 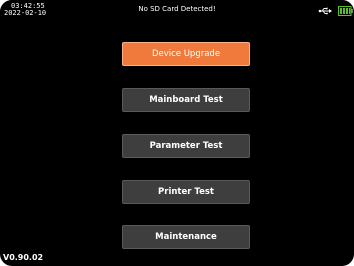 What do you see at coordinates (325, 11) in the screenshot?
I see `usb-icon` at bounding box center [325, 11].